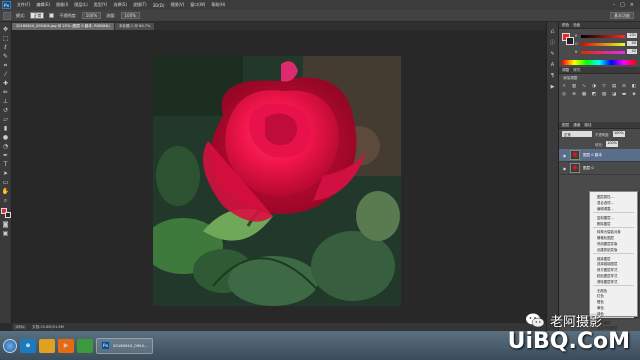 The image size is (640, 360). I want to click on actions-panel-icon: ▶, so click(553, 86).